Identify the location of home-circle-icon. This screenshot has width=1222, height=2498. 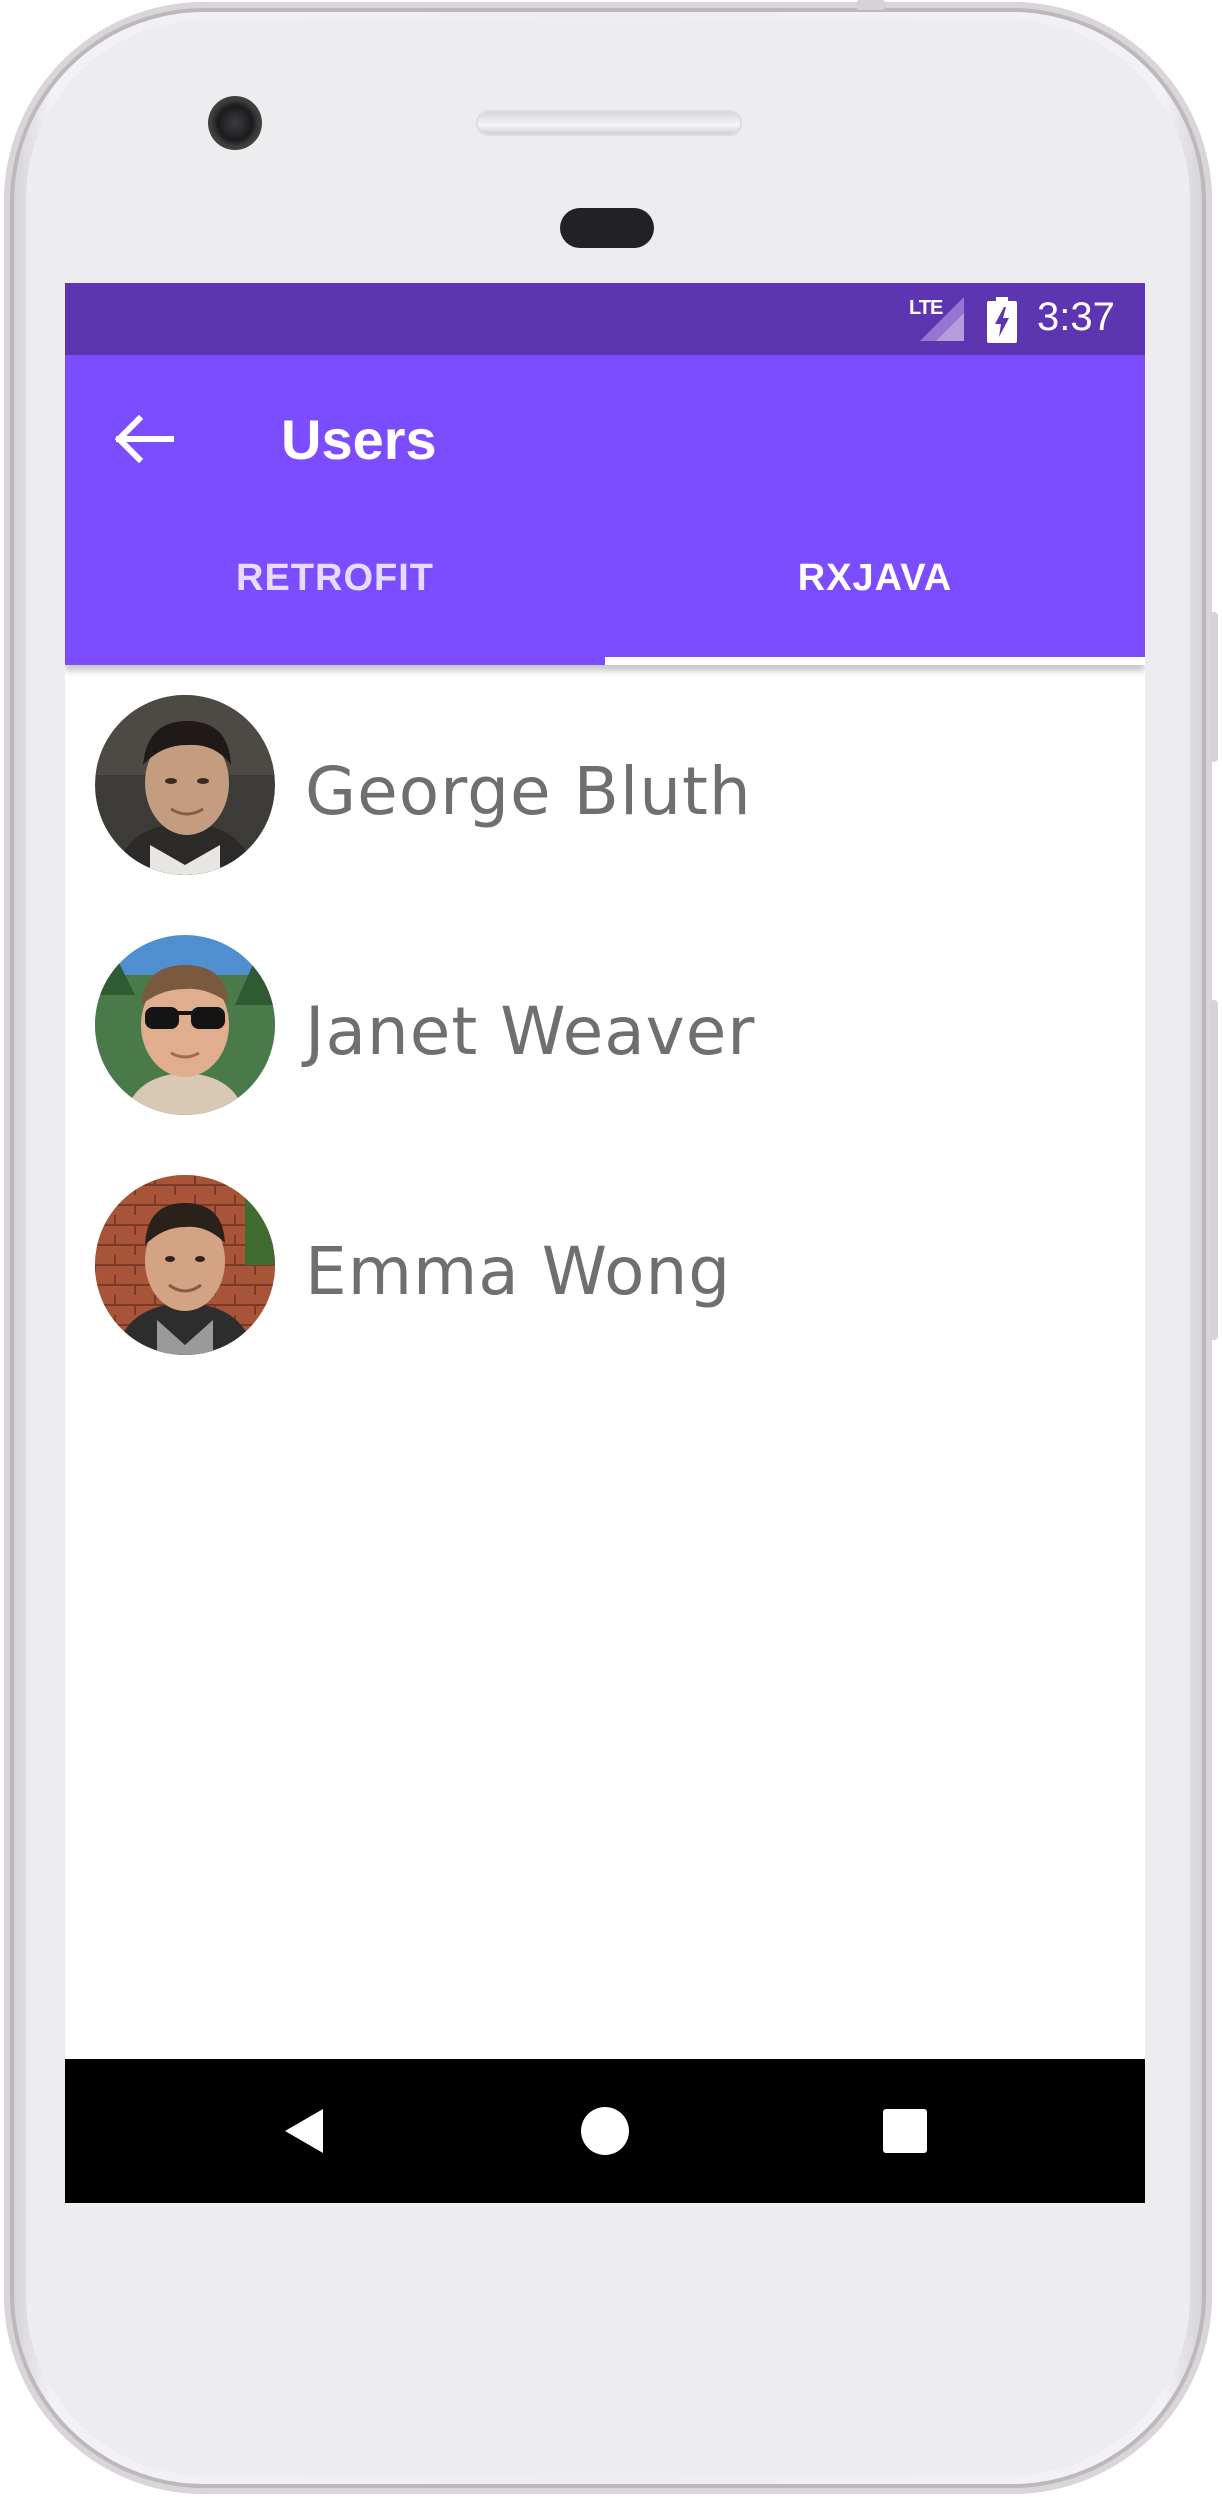
(605, 2131).